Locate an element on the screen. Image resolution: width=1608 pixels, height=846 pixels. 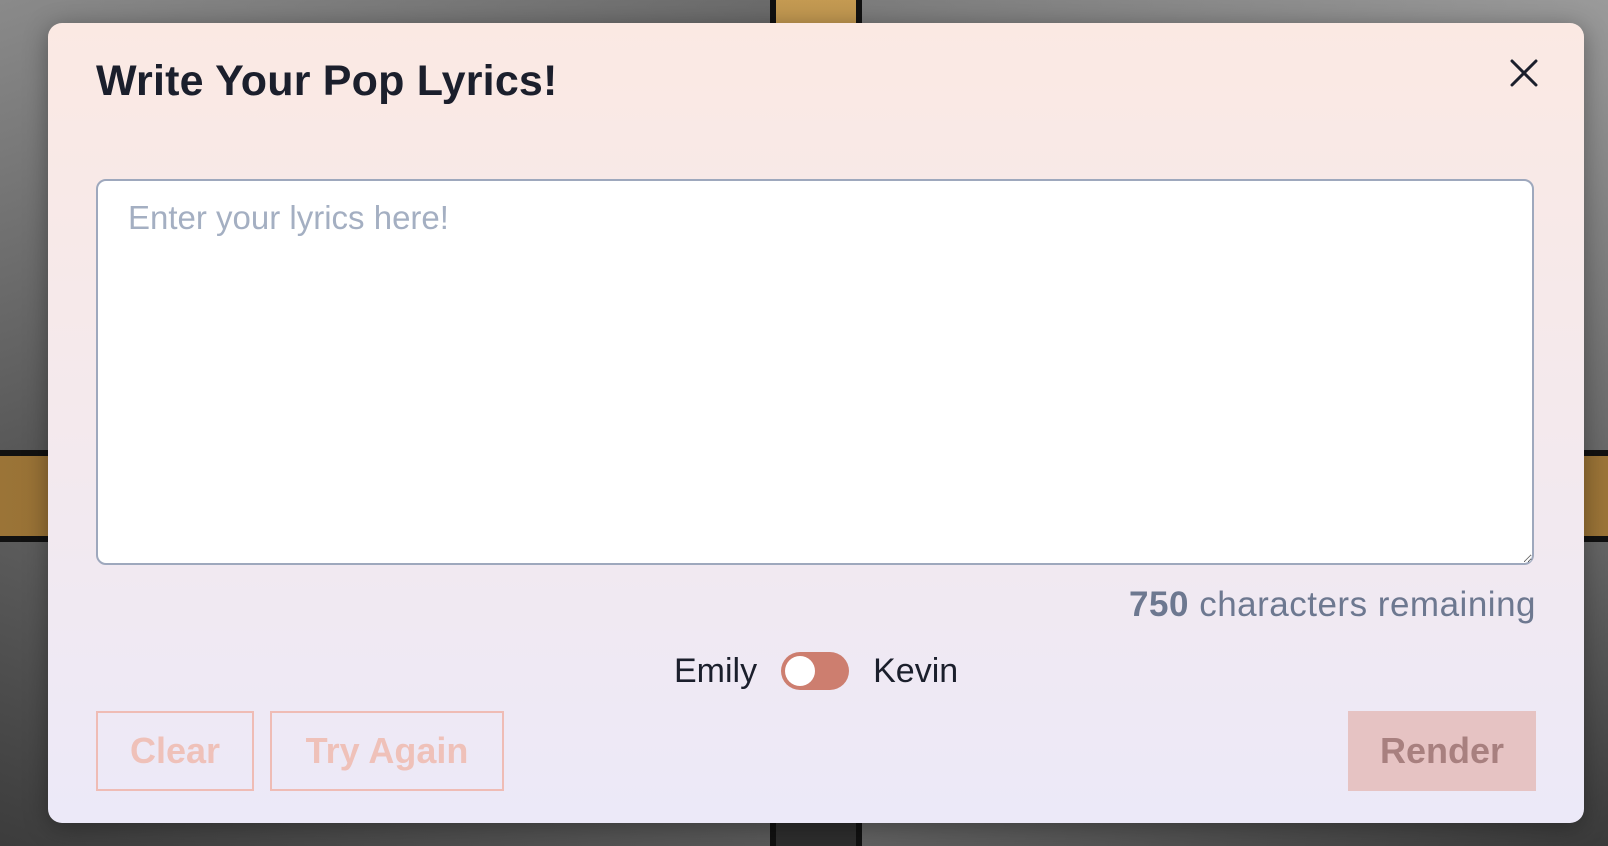
modal-title: Write Your Pop Lyrics! is located at coordinates (327, 81).